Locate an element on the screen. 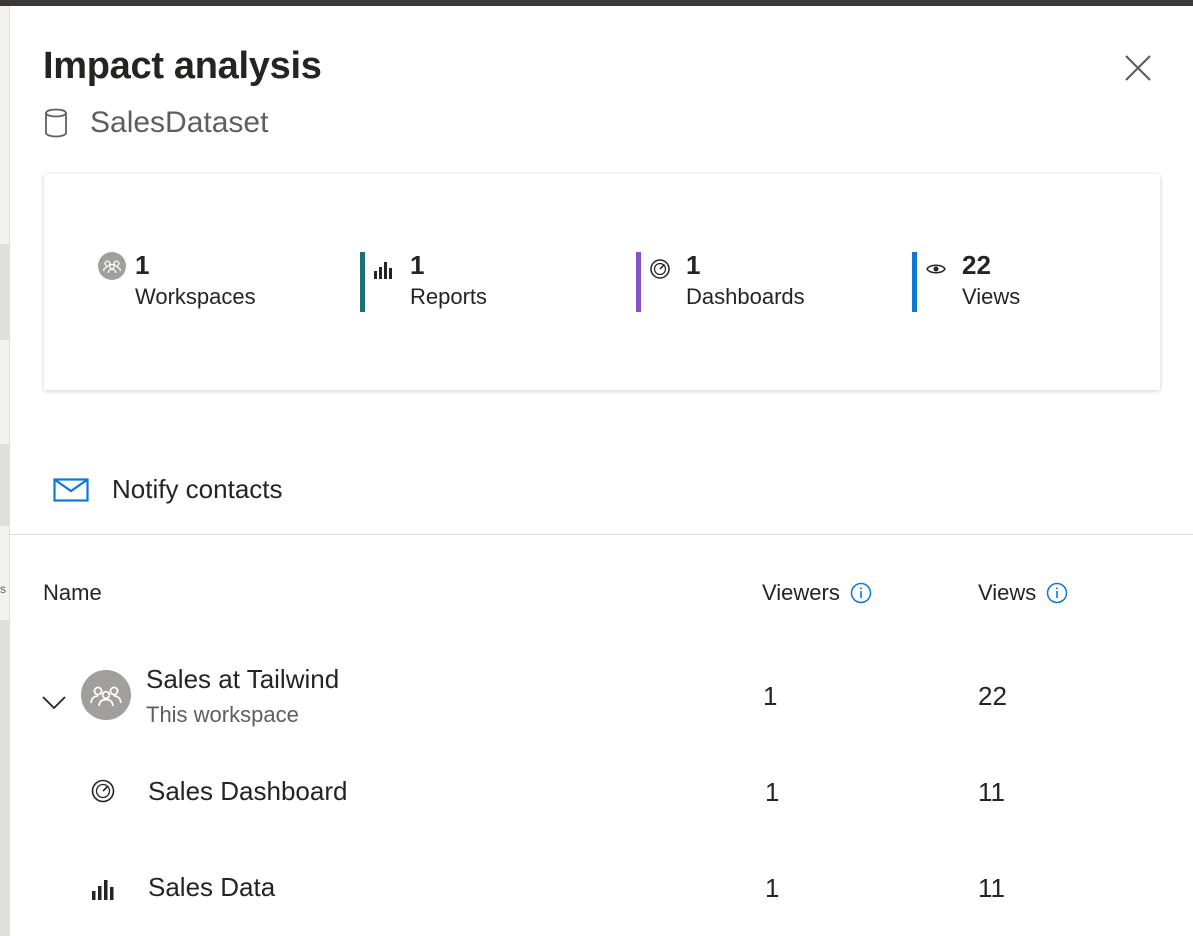 The width and height of the screenshot is (1193, 936). dataset-header: SalesDataset is located at coordinates (155, 123).